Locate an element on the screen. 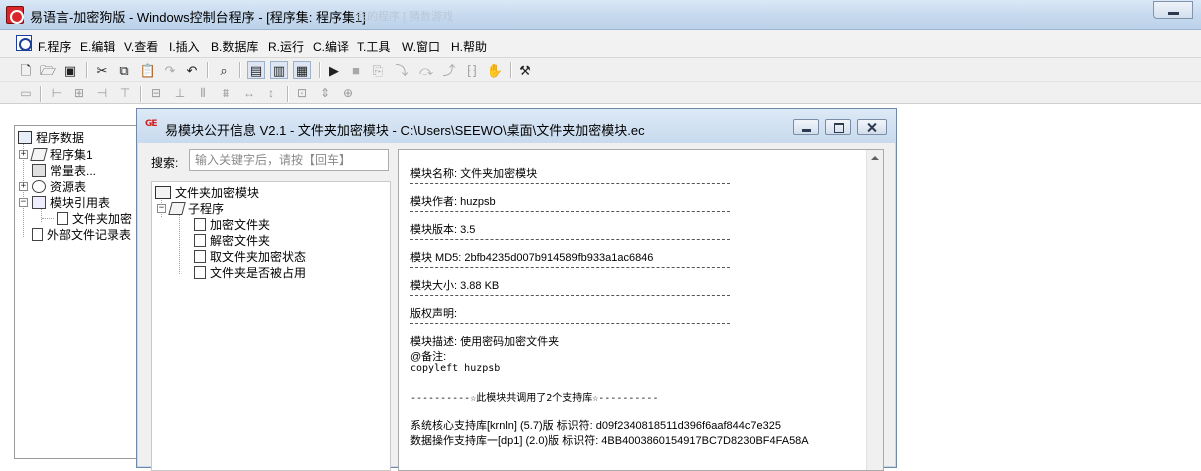  info-panel-scrollbar is located at coordinates (874, 310).